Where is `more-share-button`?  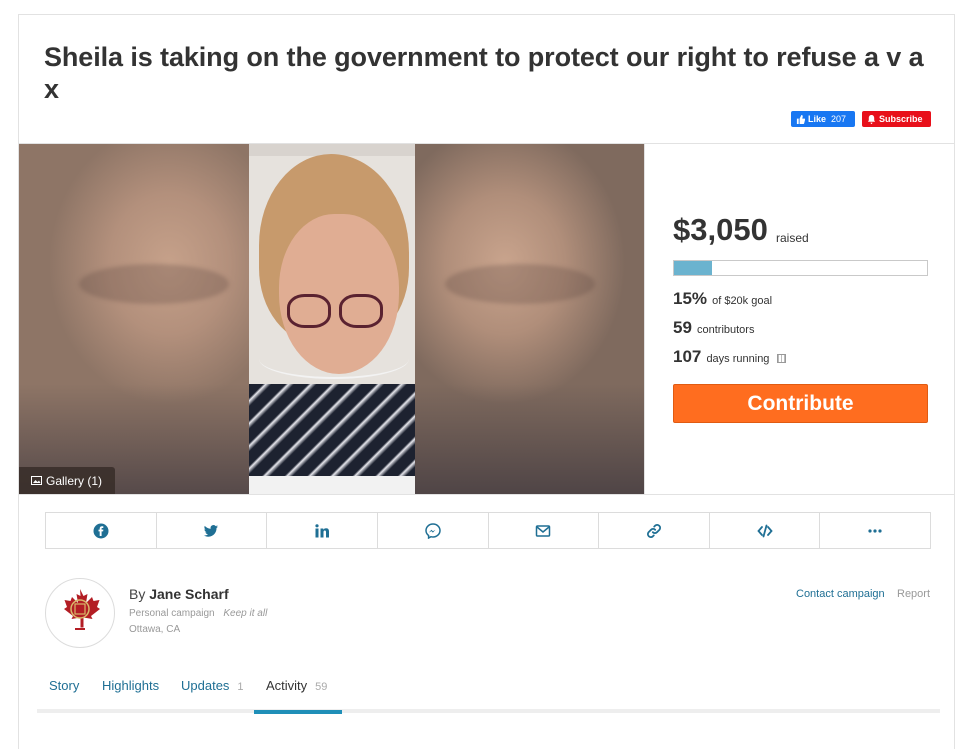
more-share-button is located at coordinates (875, 530).